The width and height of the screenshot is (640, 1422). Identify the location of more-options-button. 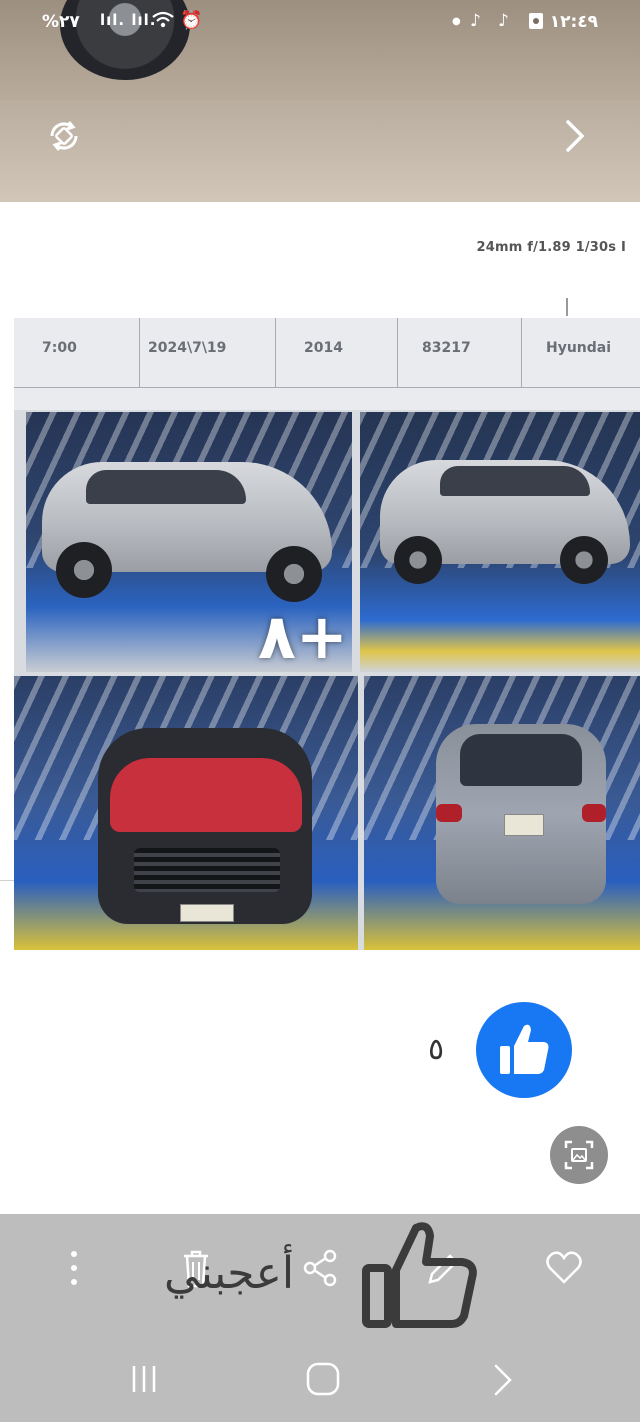
(74, 1268).